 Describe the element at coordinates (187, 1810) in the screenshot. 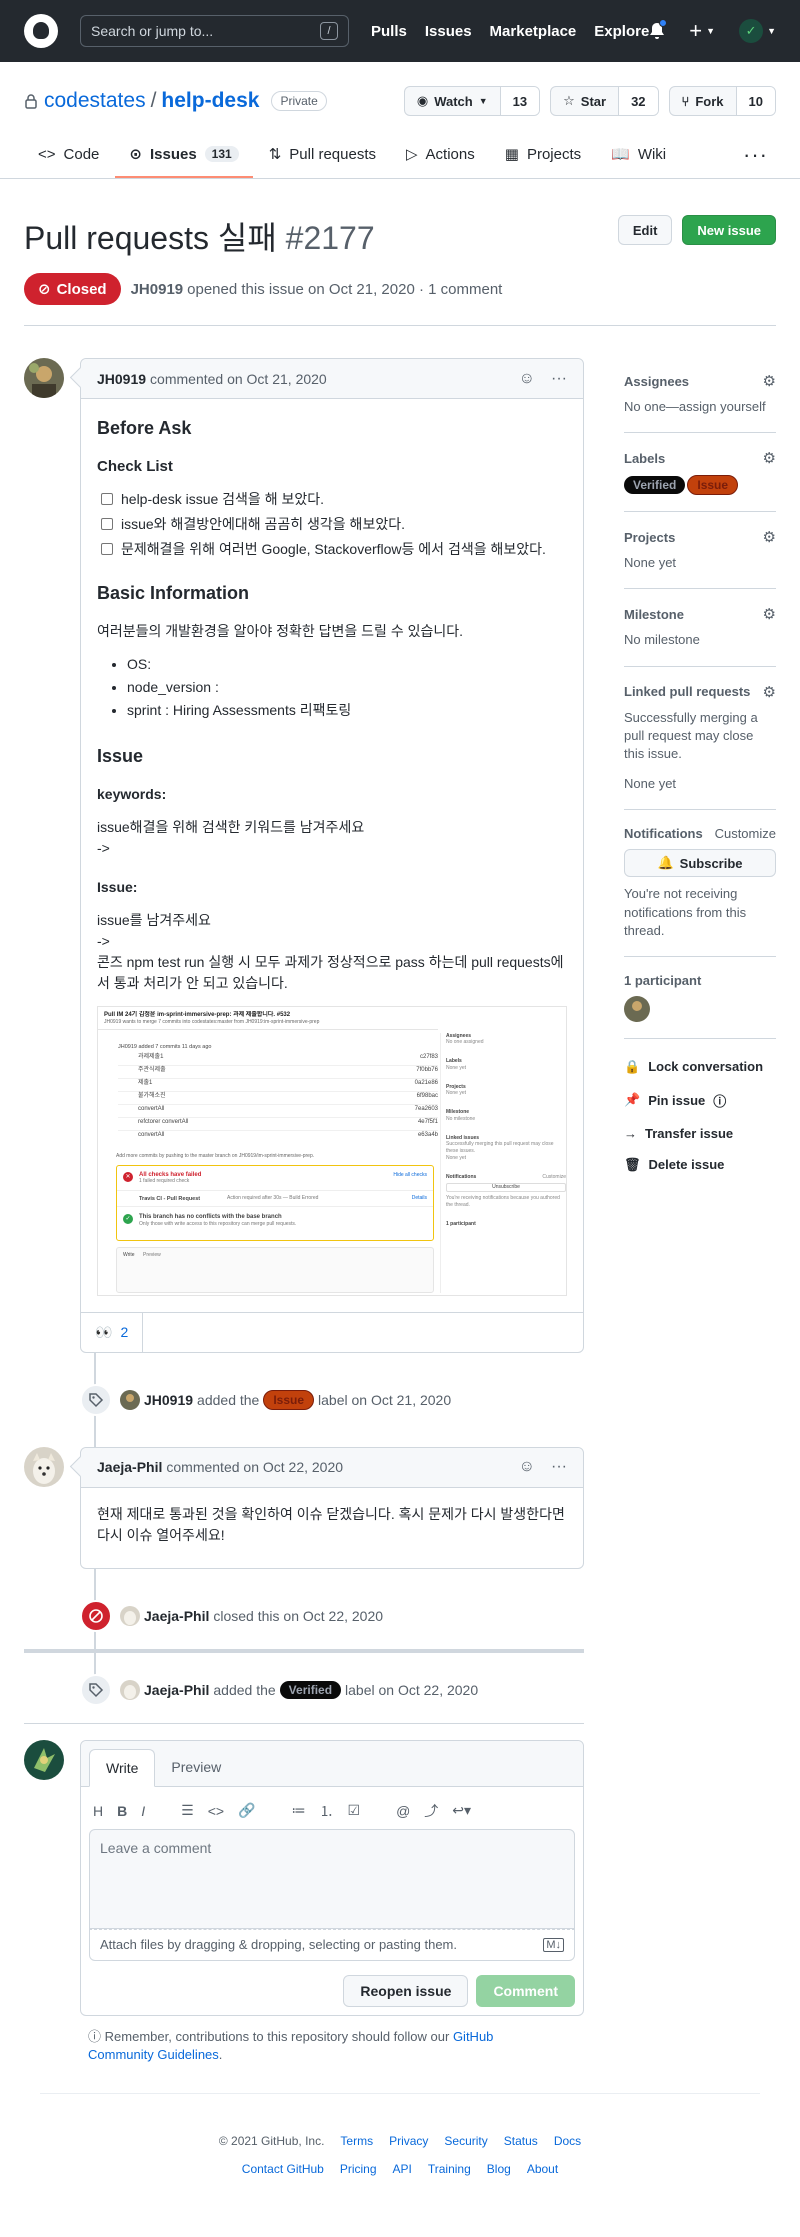

I see `quote-icon: ☰` at that location.